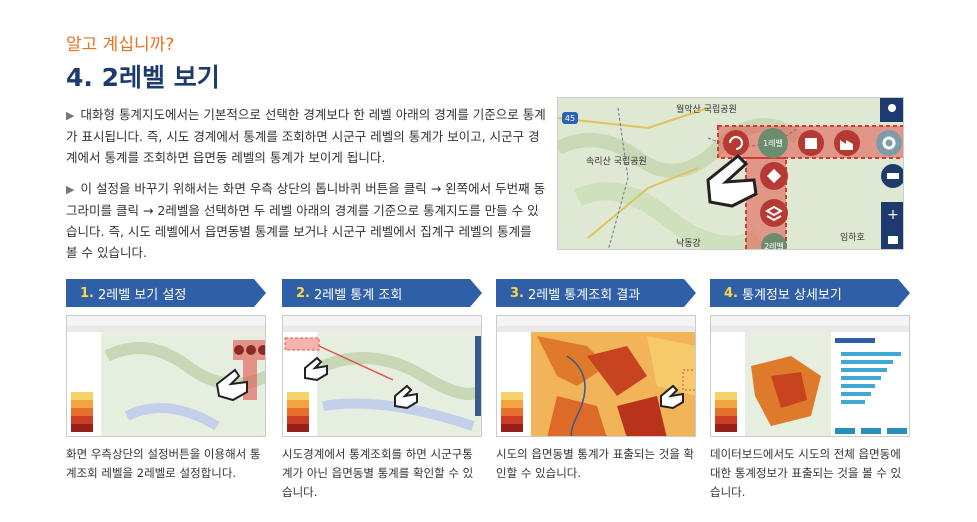 The image size is (977, 522). I want to click on step-number: 3., so click(517, 293).